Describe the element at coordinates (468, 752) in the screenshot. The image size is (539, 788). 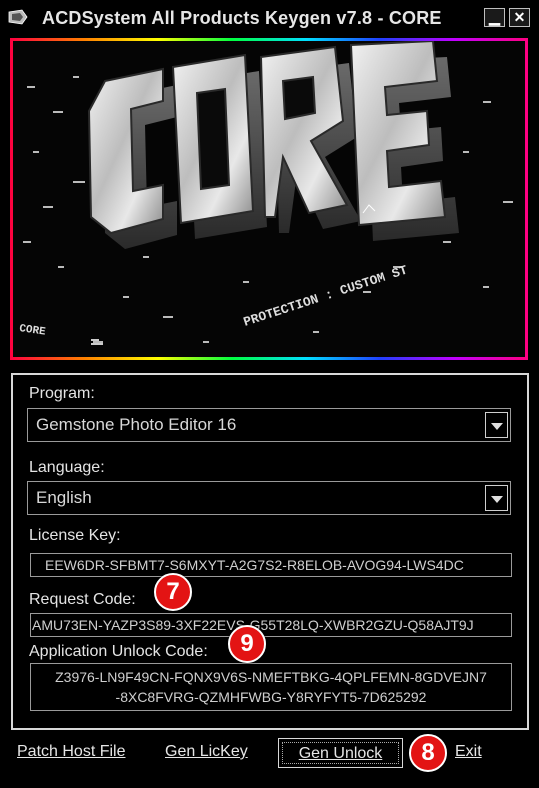
I see `exit-button: Exit` at that location.